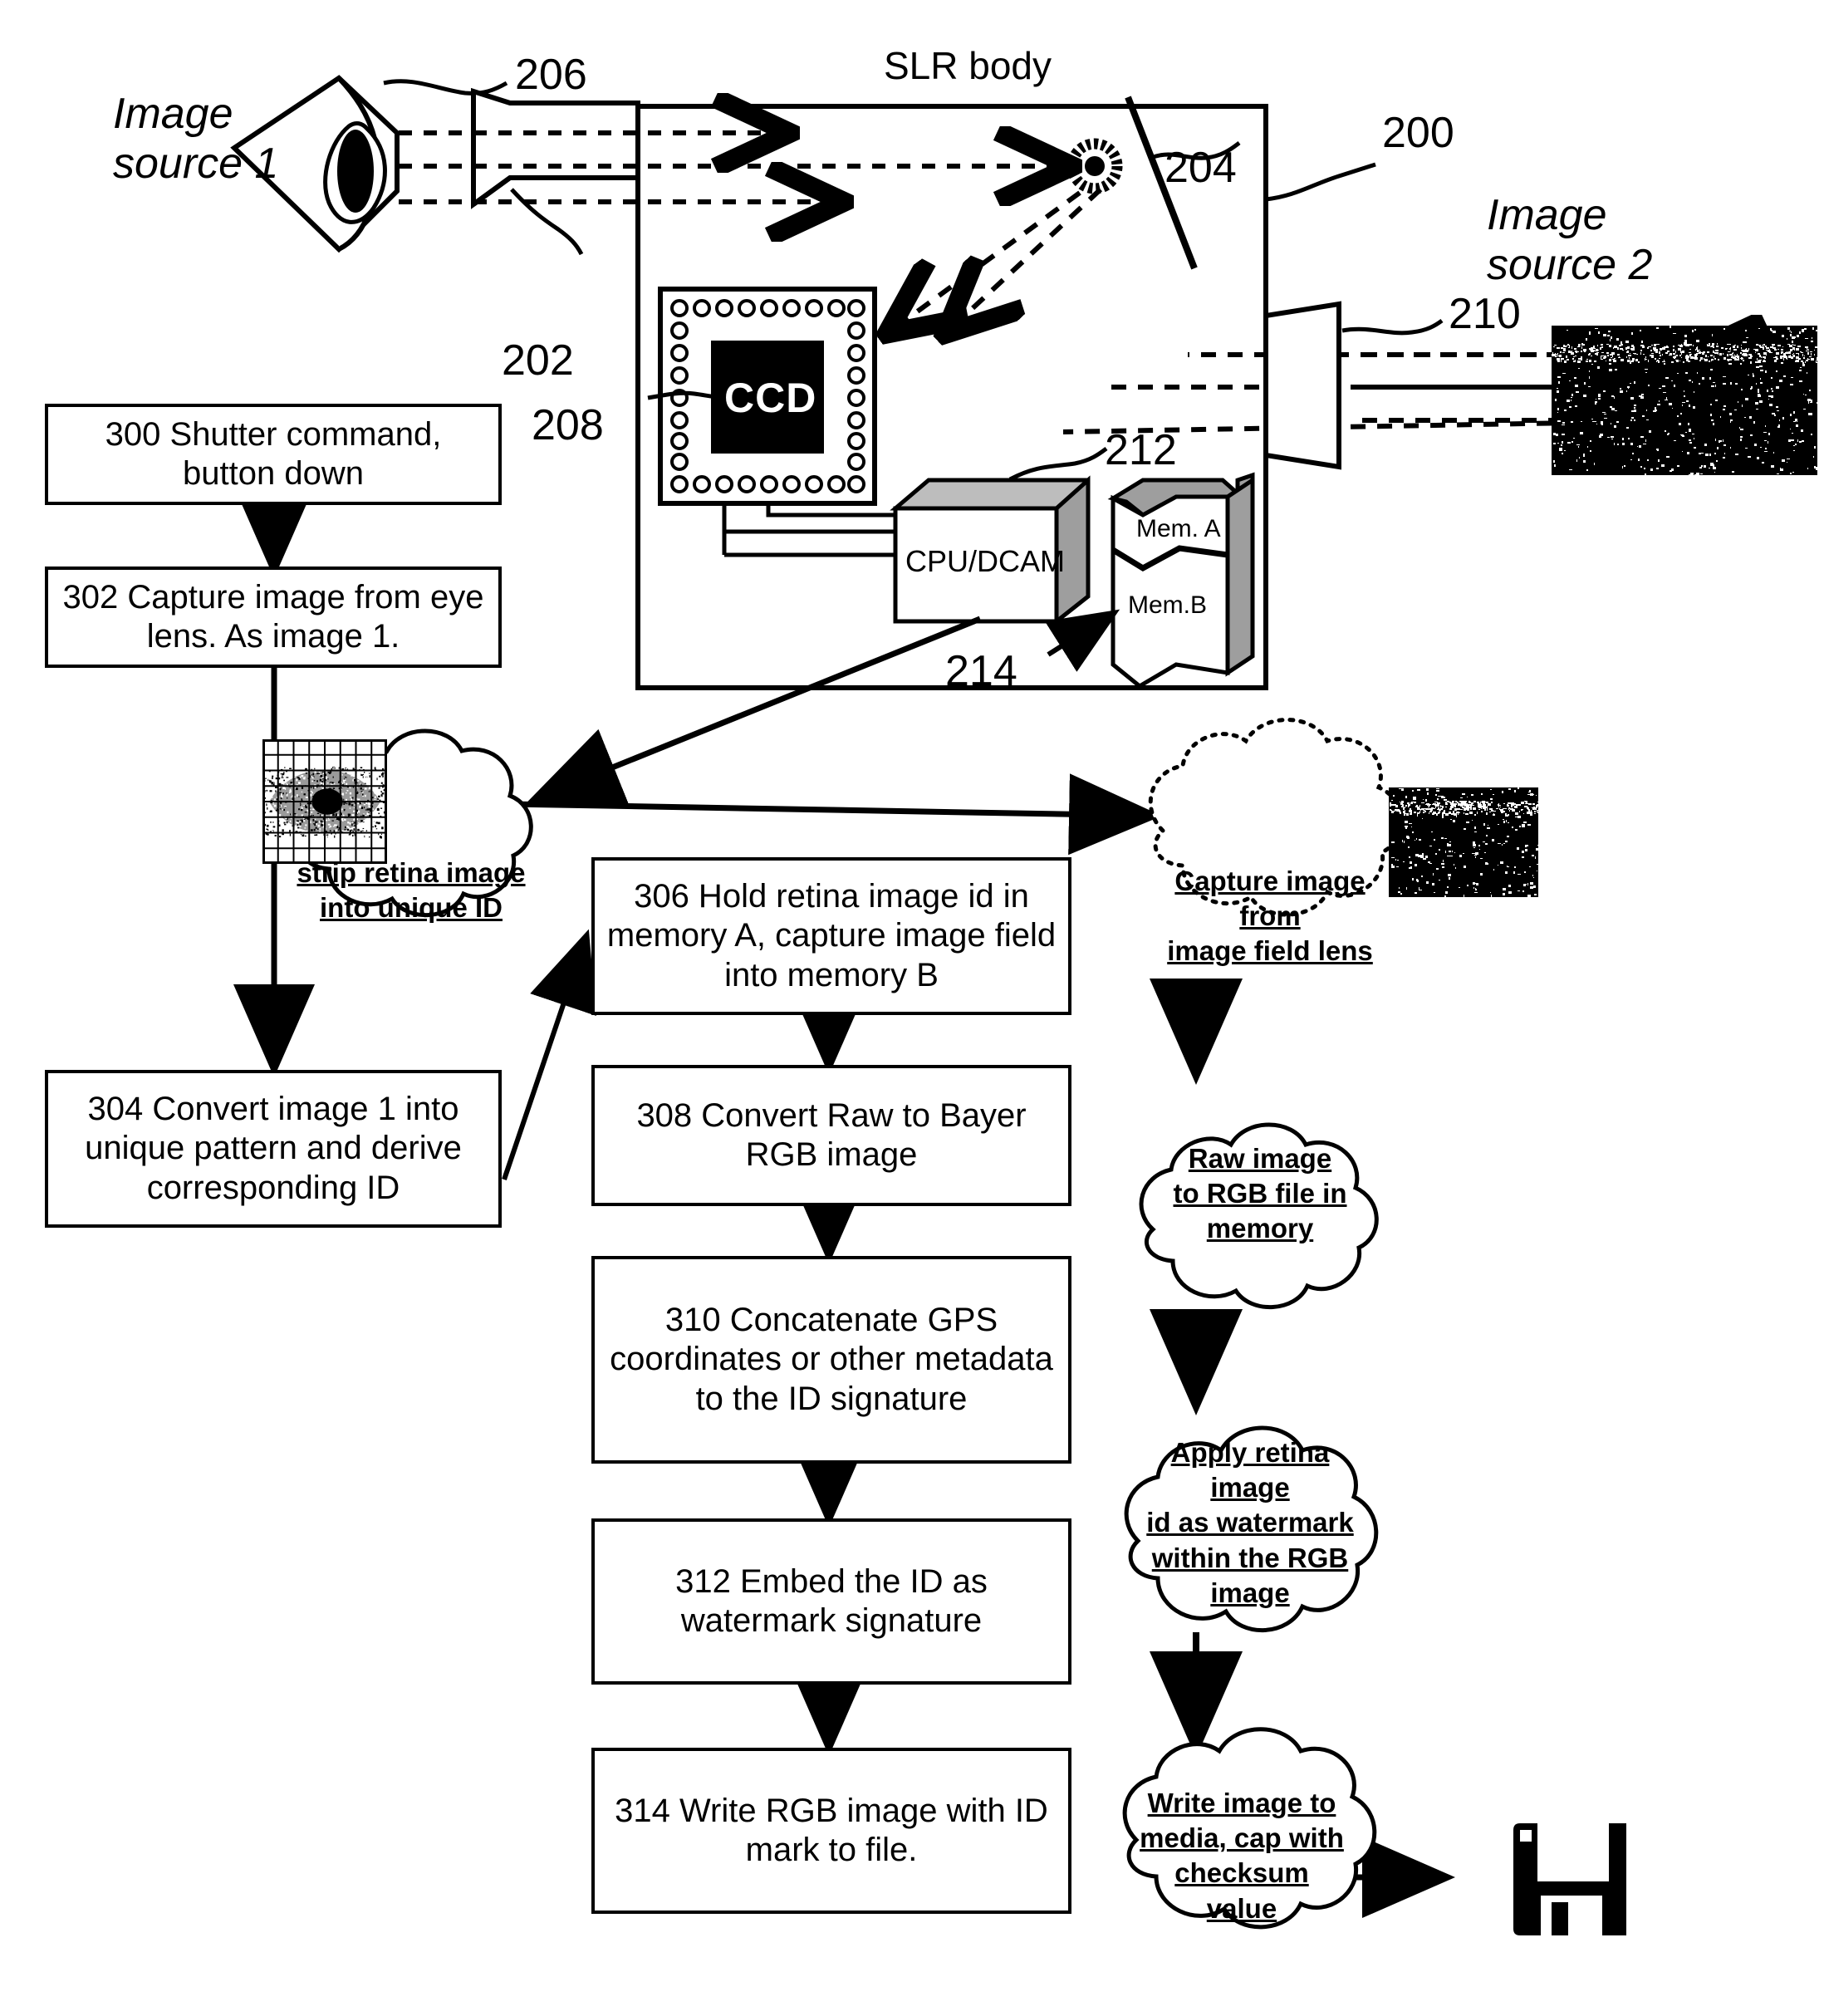  What do you see at coordinates (1485, 314) in the screenshot?
I see `ref-210: 210` at bounding box center [1485, 314].